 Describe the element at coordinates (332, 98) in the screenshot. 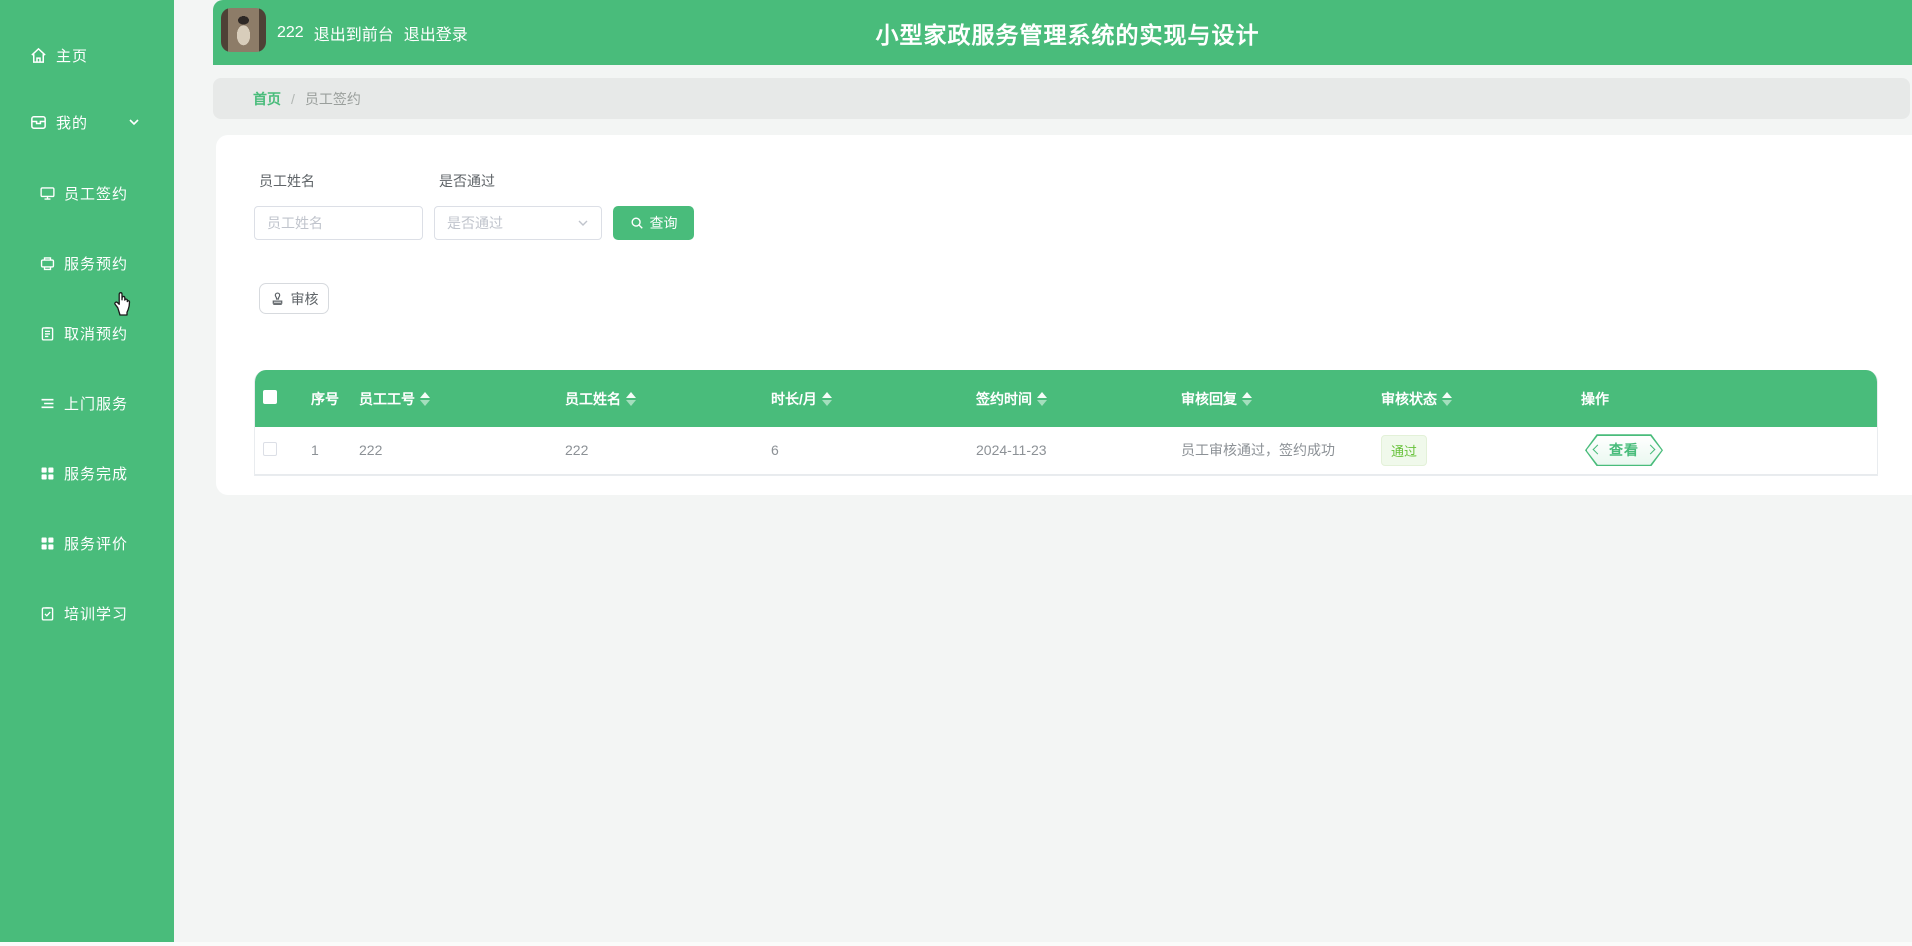

I see `breadcrumb-current: 员工签约` at that location.